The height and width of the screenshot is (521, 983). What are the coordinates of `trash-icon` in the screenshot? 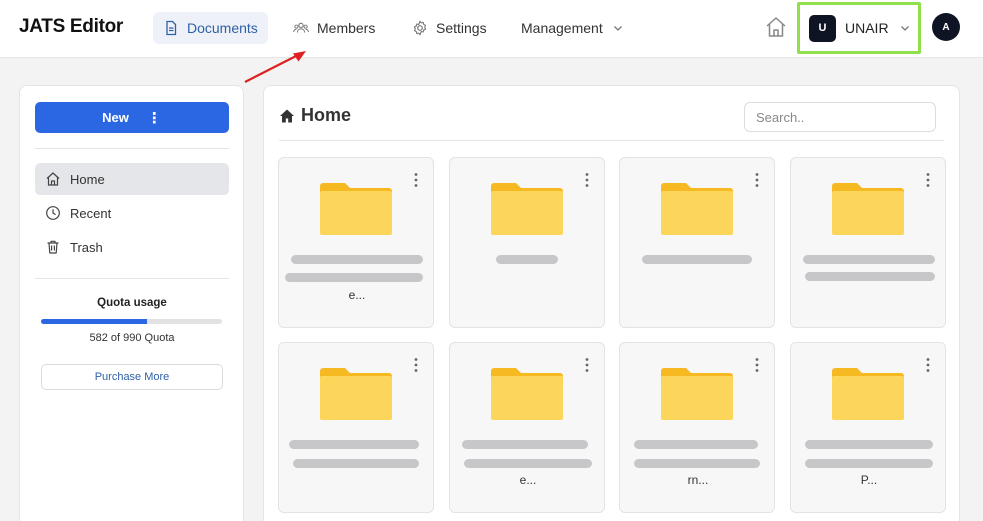 It's located at (53, 247).